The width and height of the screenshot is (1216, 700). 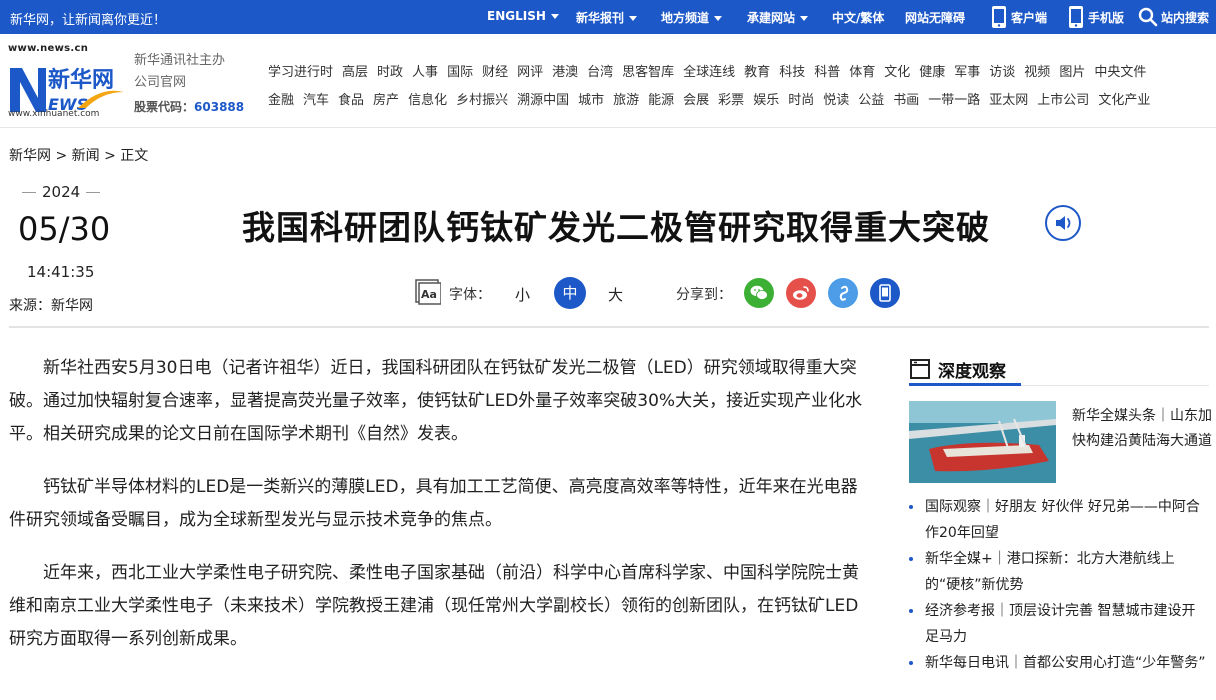 What do you see at coordinates (1059, 572) in the screenshot?
I see `list-item: 新华全媒+｜港口探新：北方大港航线上的“硬核”新优势` at bounding box center [1059, 572].